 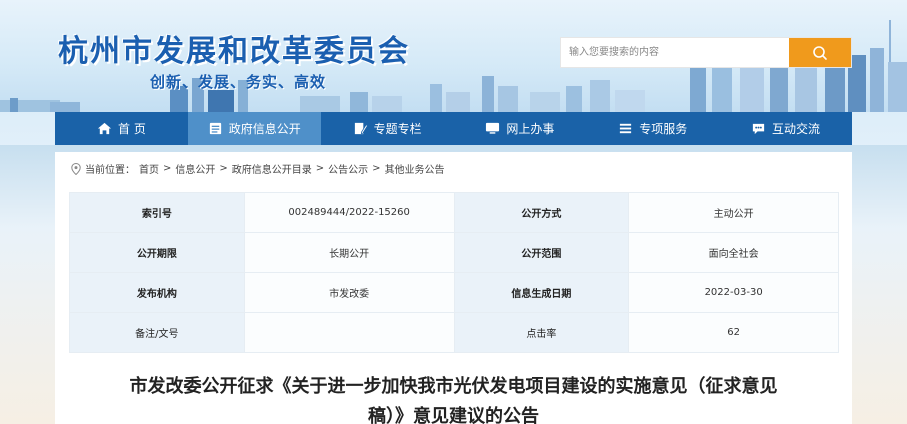 What do you see at coordinates (348, 168) in the screenshot?
I see `breadcrumb-link-announcements: 公告公示` at bounding box center [348, 168].